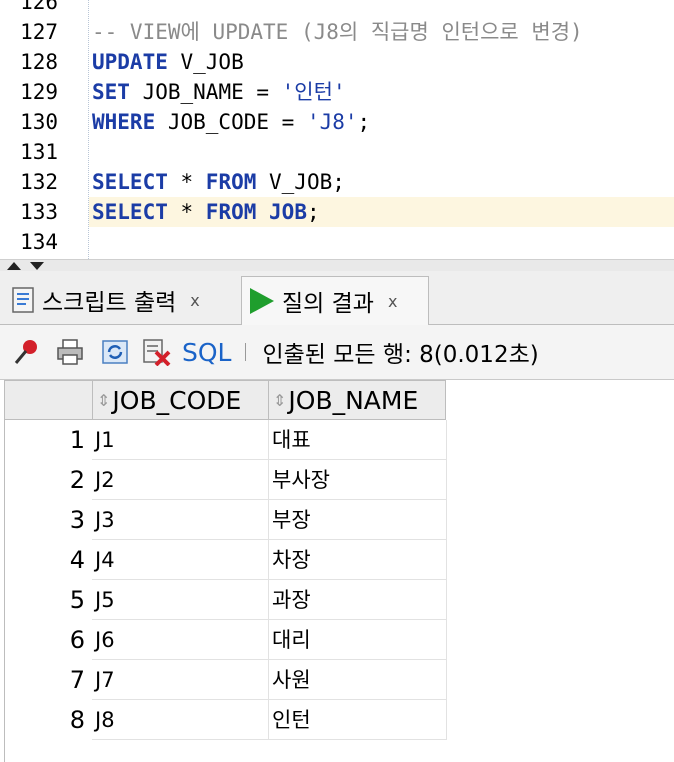  I want to click on column-header-job-name: ⇕ JOB_NAME, so click(357, 400).